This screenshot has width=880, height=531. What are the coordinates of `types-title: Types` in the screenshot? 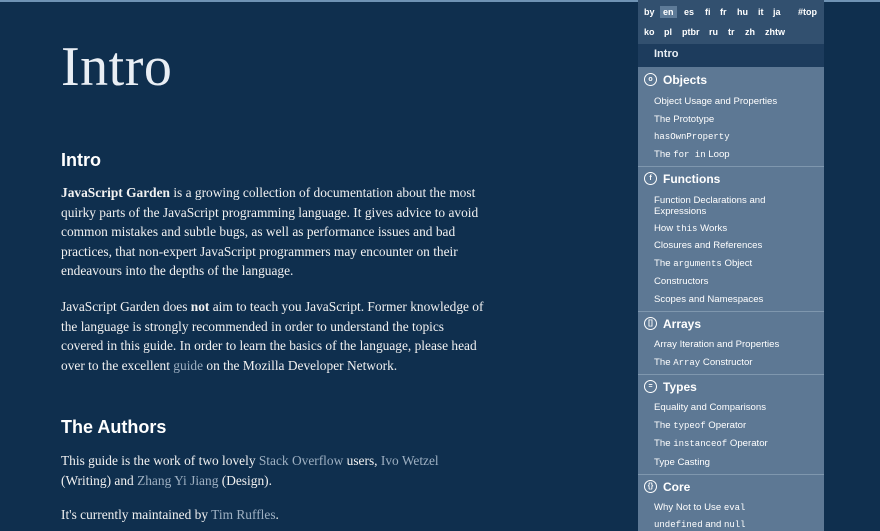 It's located at (680, 387).